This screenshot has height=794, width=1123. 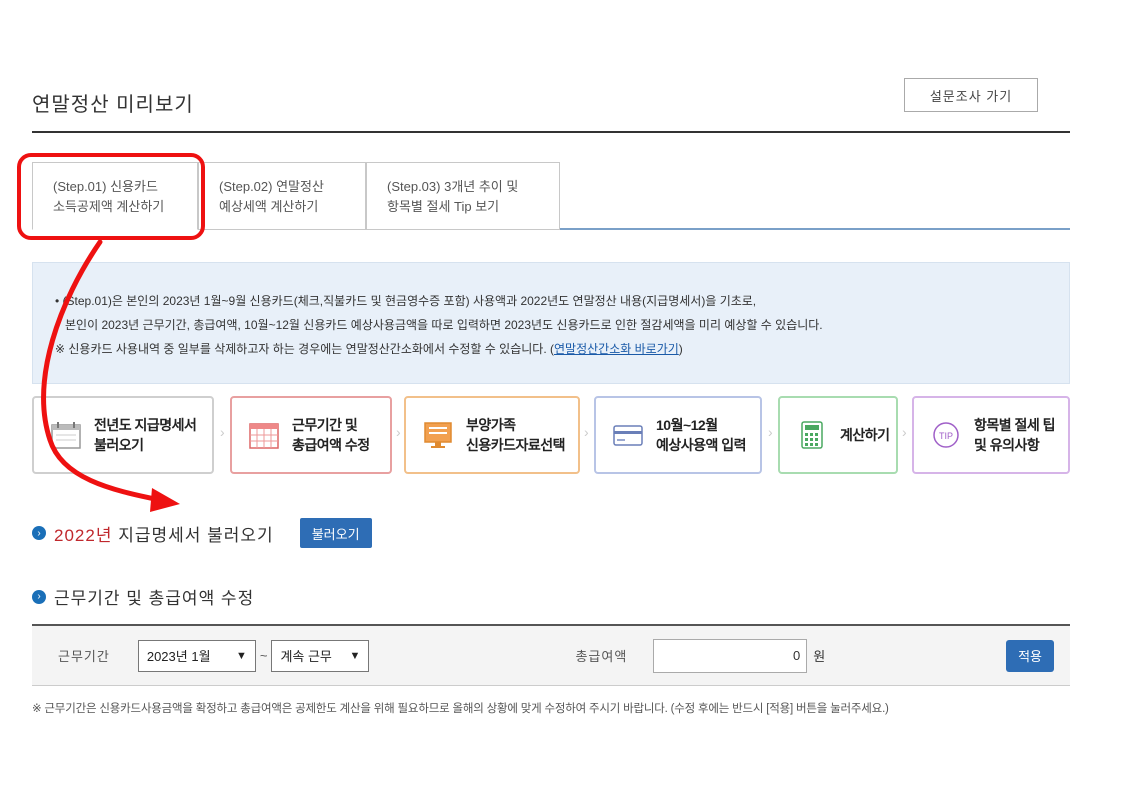 I want to click on section-load-statement: › 2022년 지급명세서 불러오기 불러오기, so click(x=202, y=533).